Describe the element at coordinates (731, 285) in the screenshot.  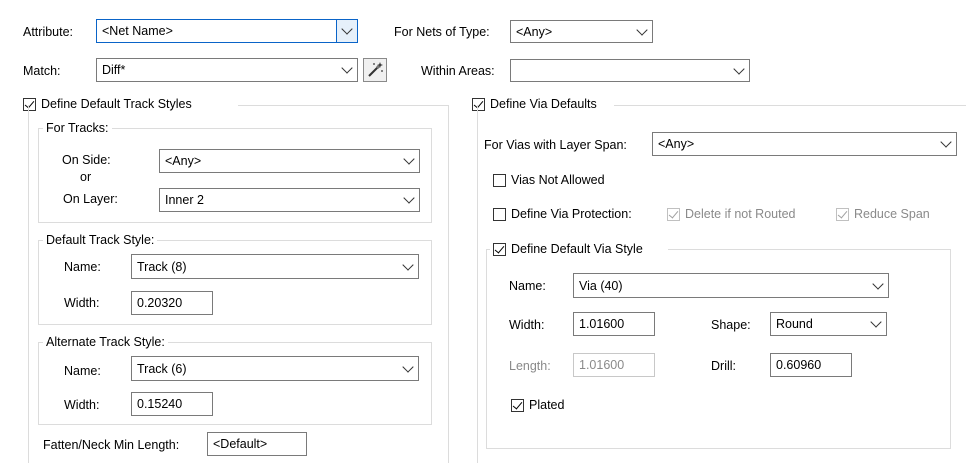
I see `via-name-dropdown: Via (40)` at that location.